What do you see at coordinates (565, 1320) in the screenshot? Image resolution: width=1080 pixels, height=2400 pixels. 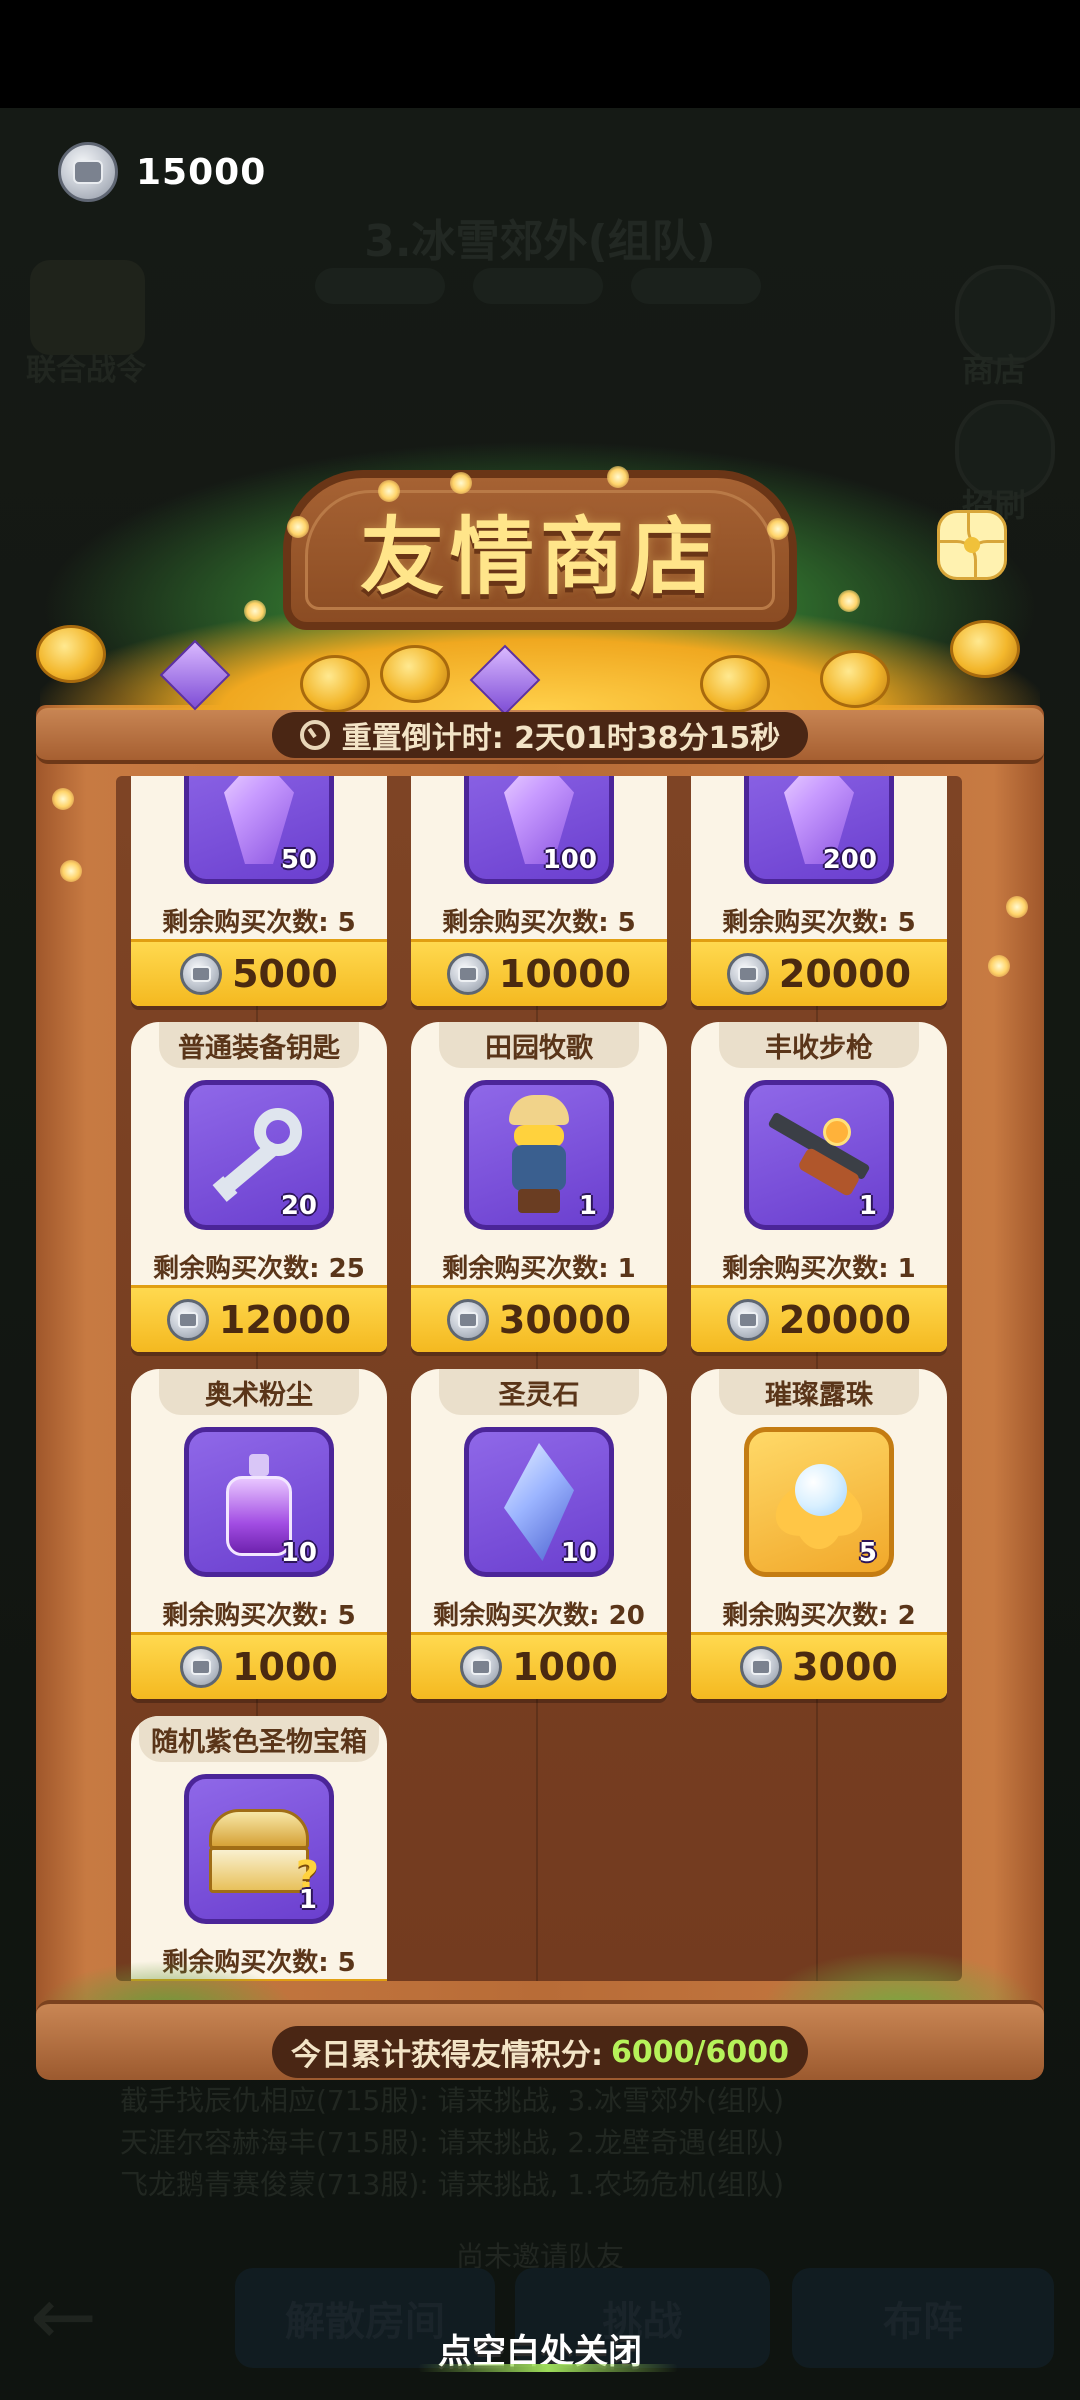 I see `item-price: 30000` at bounding box center [565, 1320].